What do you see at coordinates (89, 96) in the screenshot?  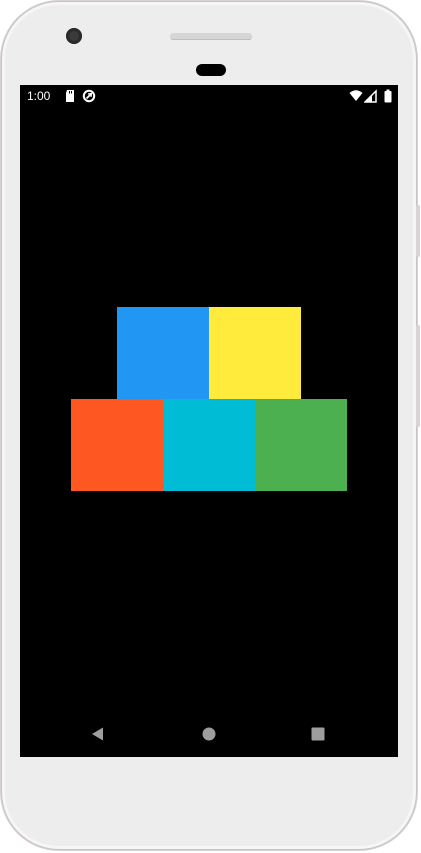 I see `sync-icon` at bounding box center [89, 96].